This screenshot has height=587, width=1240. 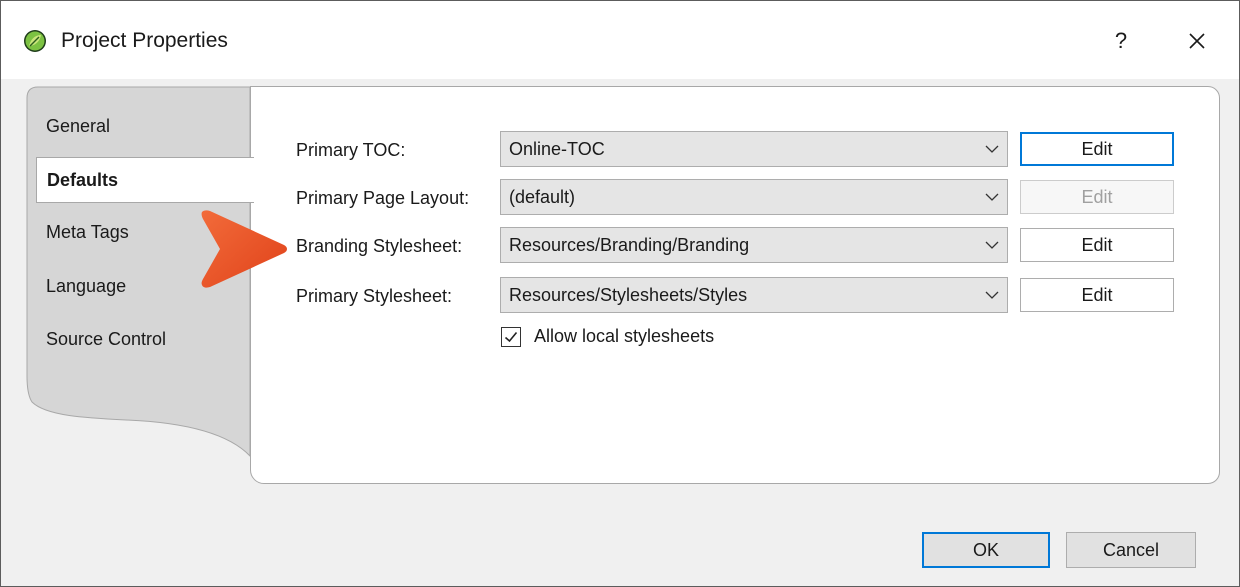 What do you see at coordinates (557, 149) in the screenshot?
I see `primary-toc-value: Online-TOC` at bounding box center [557, 149].